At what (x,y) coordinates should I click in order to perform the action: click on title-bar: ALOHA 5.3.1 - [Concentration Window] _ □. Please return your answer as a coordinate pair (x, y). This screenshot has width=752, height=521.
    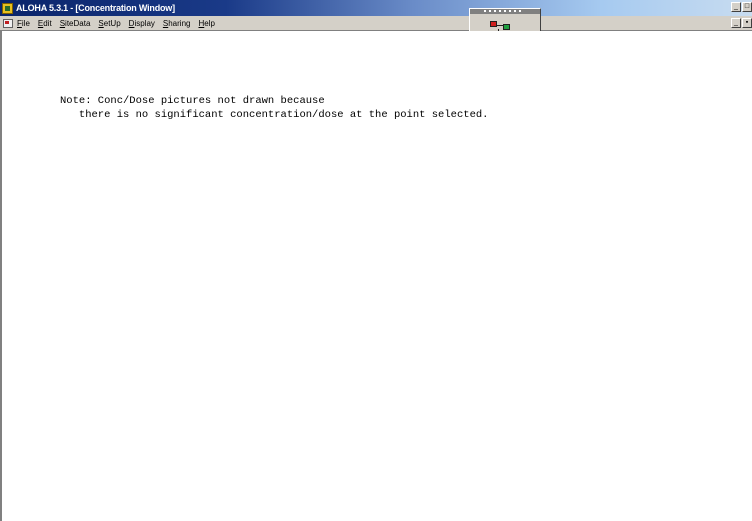
    Looking at the image, I should click on (376, 8).